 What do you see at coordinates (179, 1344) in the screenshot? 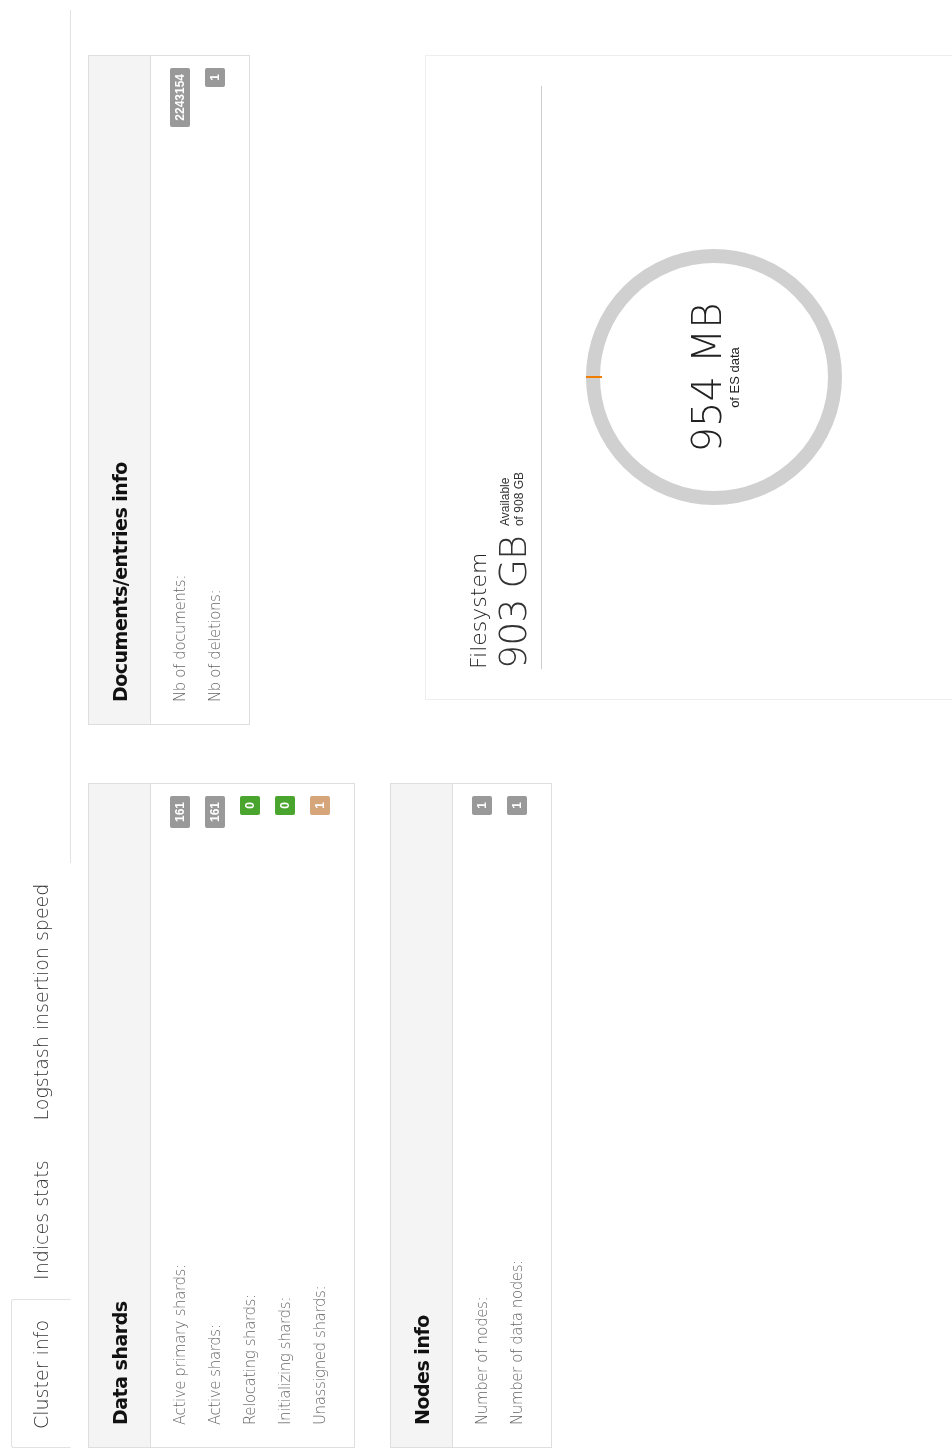
I see `stat-label: Active primary shards:` at bounding box center [179, 1344].